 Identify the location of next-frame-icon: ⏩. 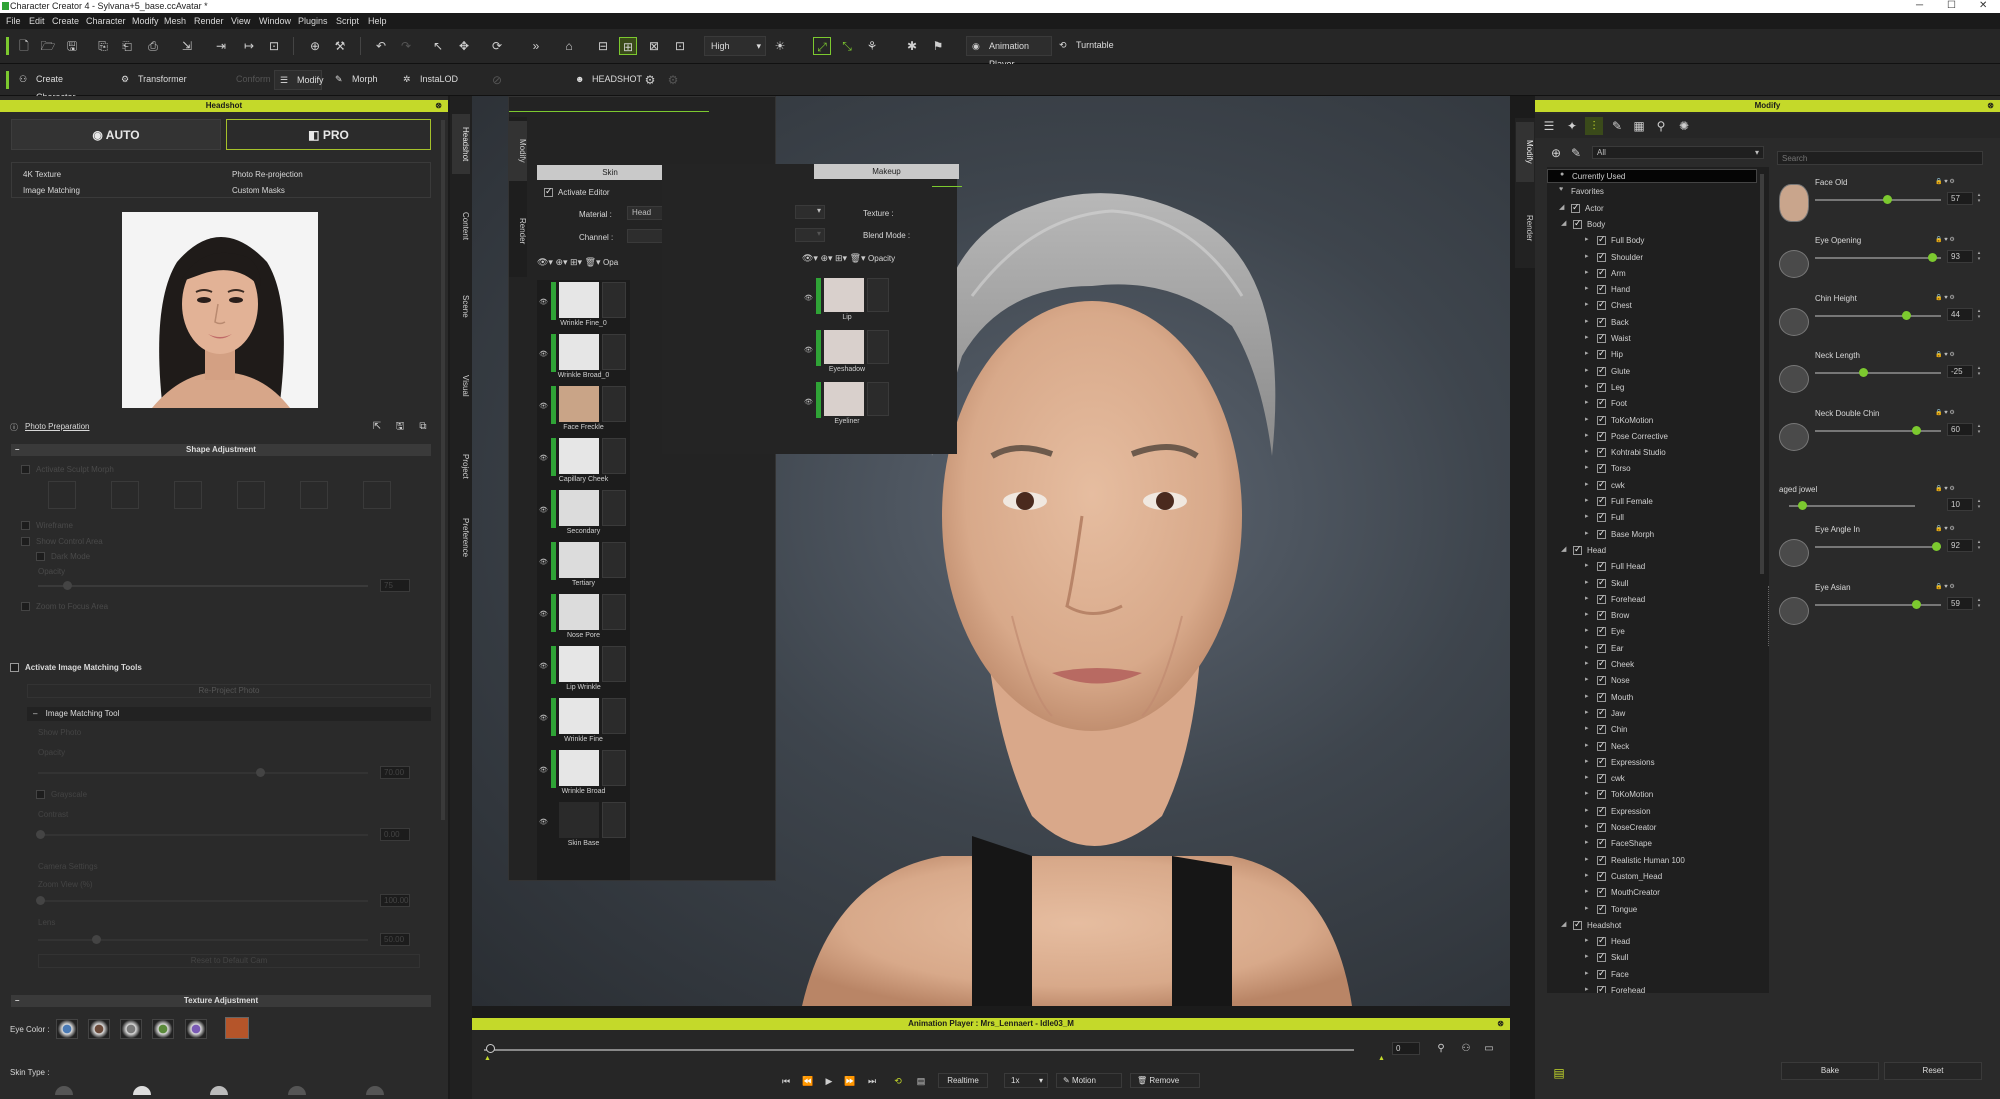
(850, 1081).